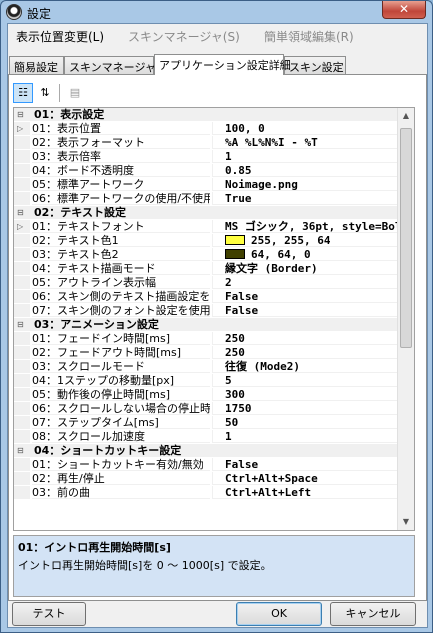  What do you see at coordinates (232, 422) in the screenshot?
I see `property-value-text: 50` at bounding box center [232, 422].